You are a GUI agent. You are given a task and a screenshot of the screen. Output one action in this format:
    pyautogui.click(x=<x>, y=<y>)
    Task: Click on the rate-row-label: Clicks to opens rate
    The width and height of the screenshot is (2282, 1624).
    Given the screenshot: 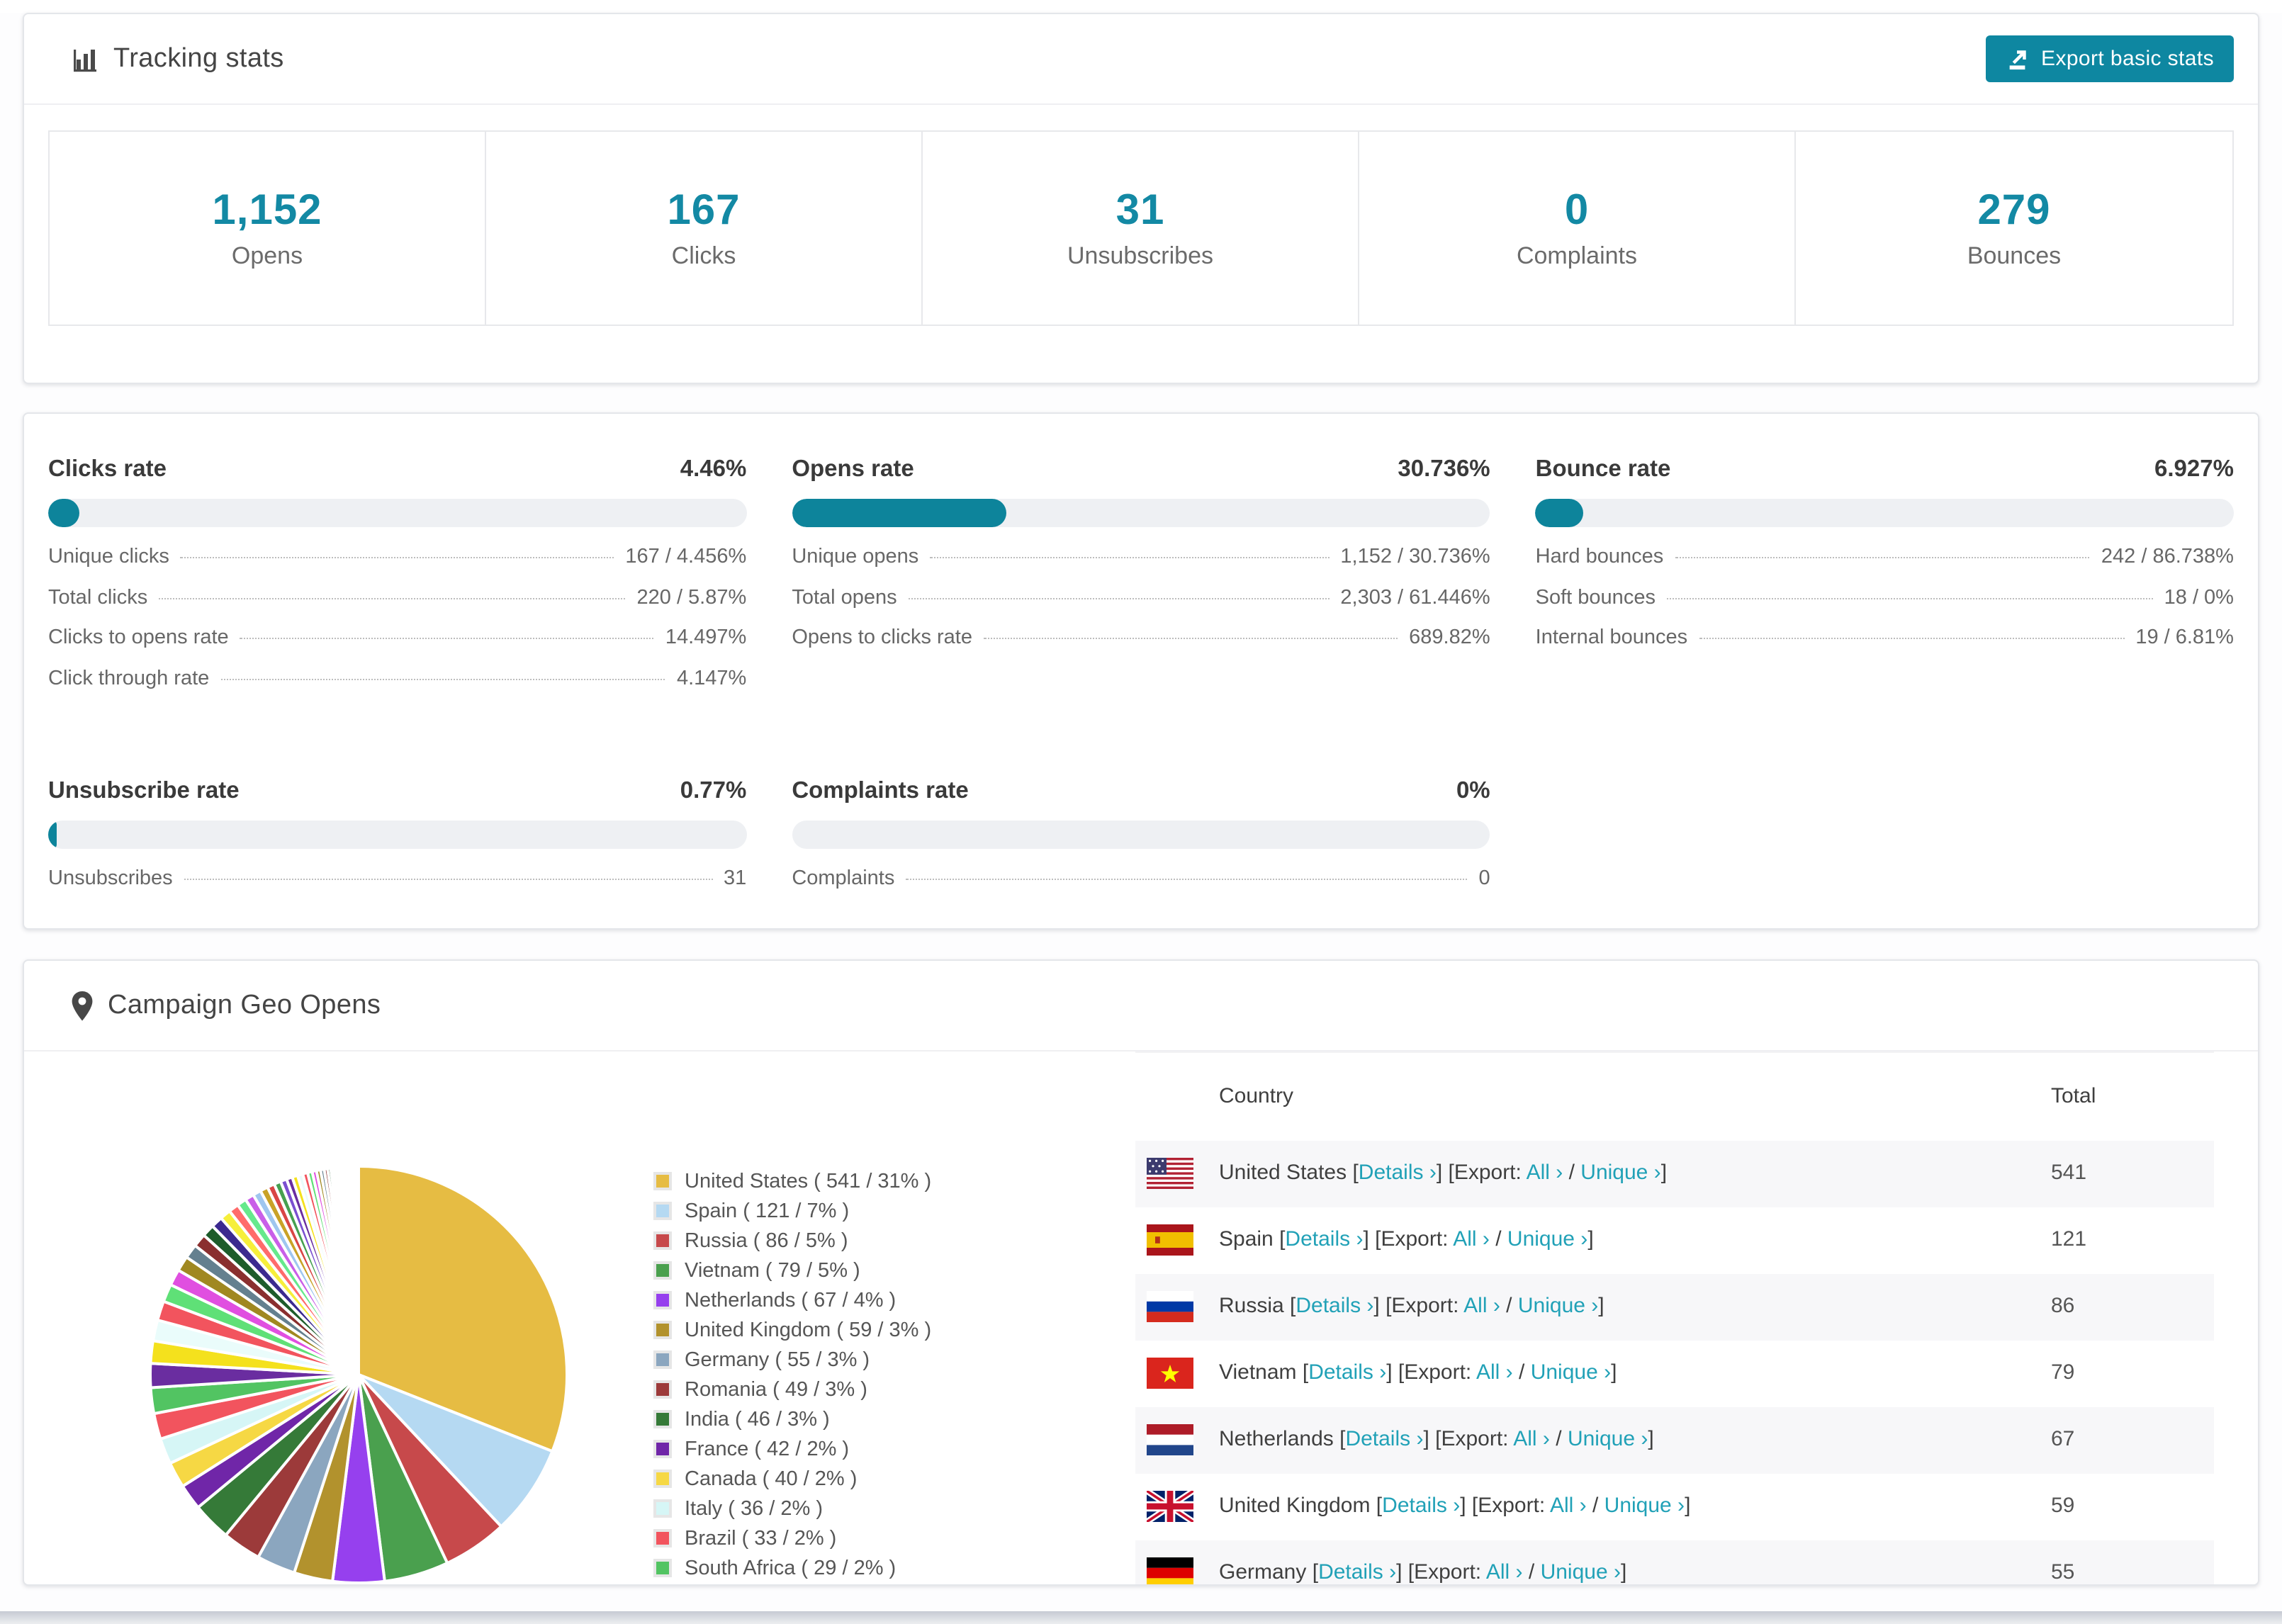 What is the action you would take?
    pyautogui.click(x=138, y=638)
    